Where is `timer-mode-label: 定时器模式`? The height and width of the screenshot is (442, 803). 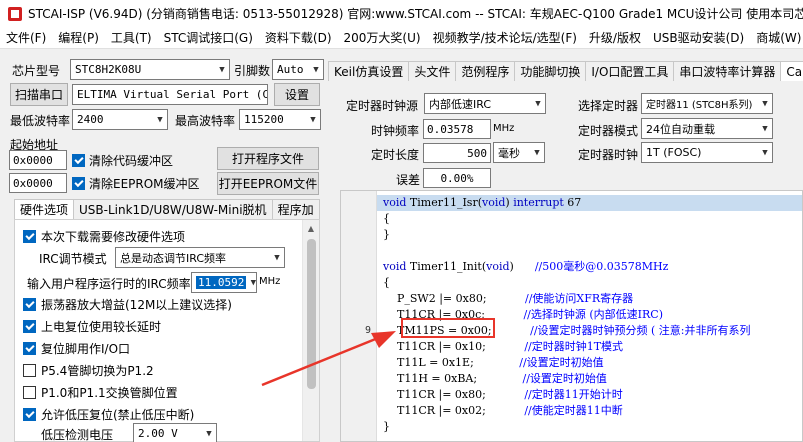
timer-mode-label: 定时器模式 is located at coordinates (608, 131).